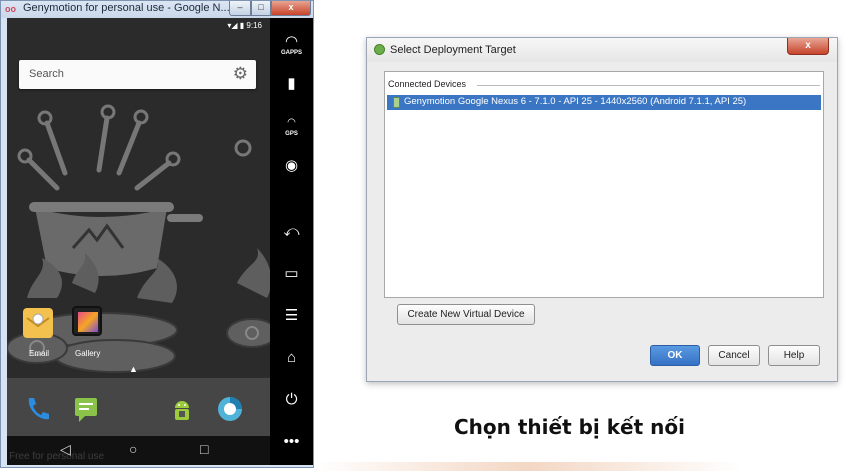  What do you see at coordinates (46, 74) in the screenshot?
I see `search-label: Search` at bounding box center [46, 74].